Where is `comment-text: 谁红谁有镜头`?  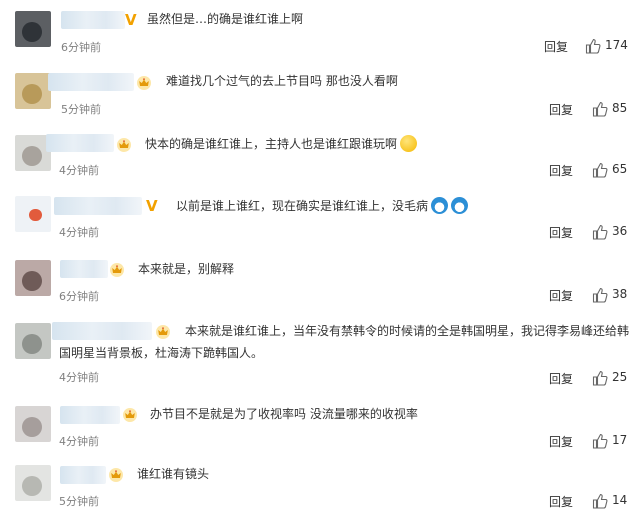 comment-text: 谁红谁有镜头 is located at coordinates (173, 474).